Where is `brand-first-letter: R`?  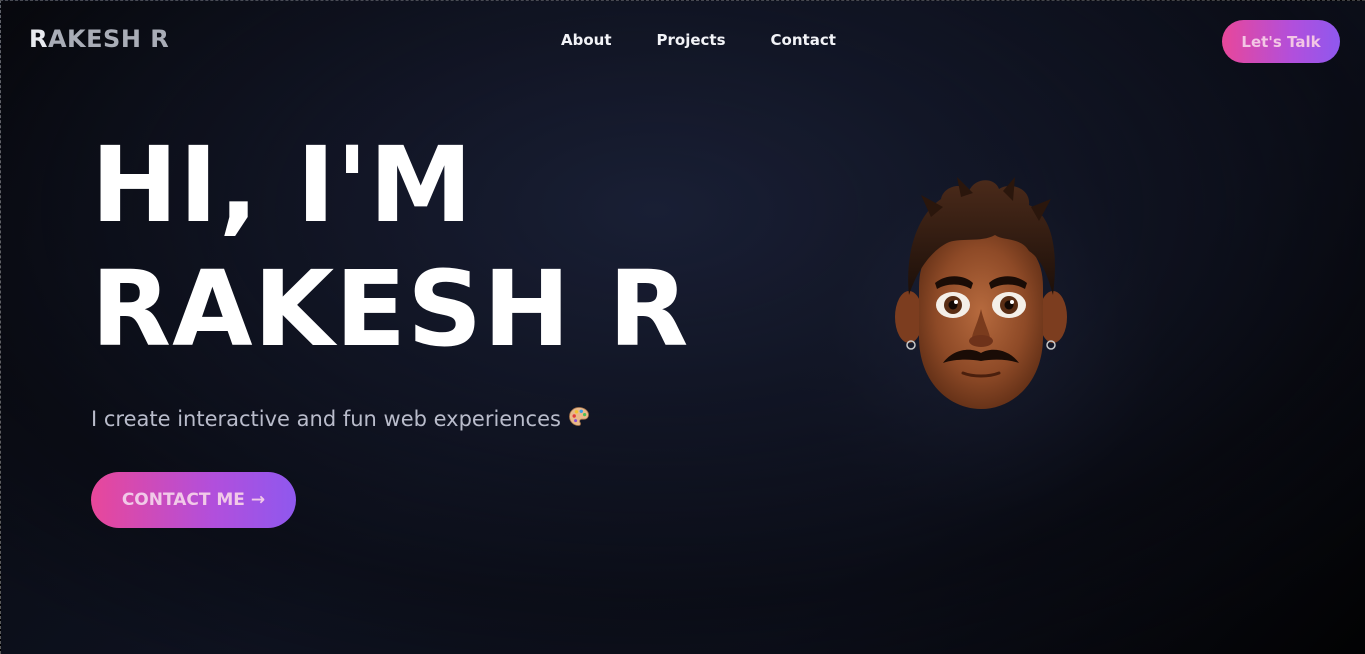
brand-first-letter: R is located at coordinates (38, 39).